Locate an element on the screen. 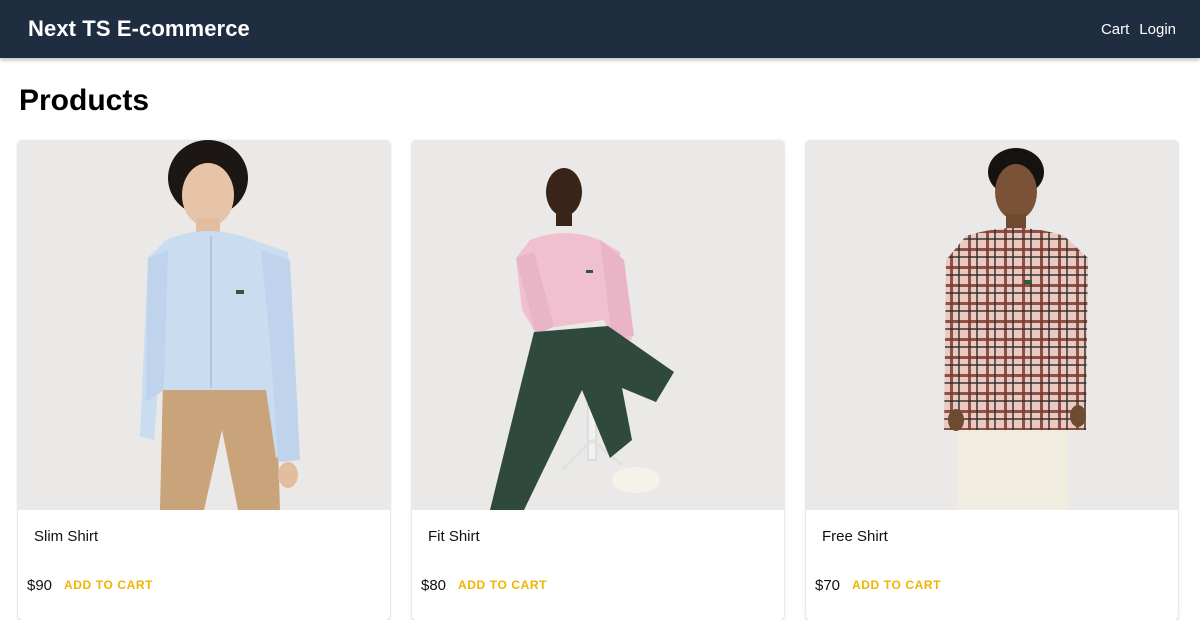 The width and height of the screenshot is (1200, 620). product-price: $70 is located at coordinates (828, 585).